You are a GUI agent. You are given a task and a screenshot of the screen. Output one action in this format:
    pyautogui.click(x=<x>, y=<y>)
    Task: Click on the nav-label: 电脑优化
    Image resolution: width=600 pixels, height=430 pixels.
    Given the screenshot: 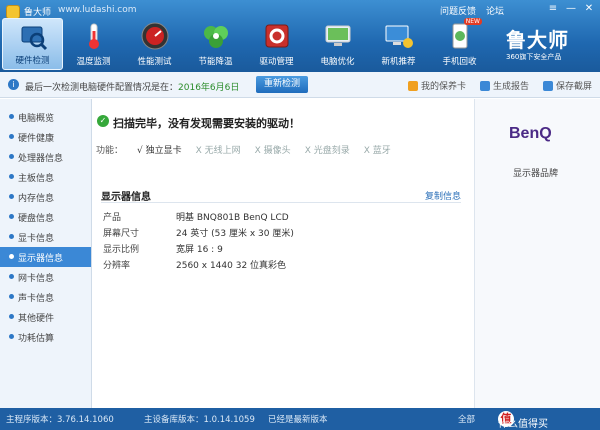 What is the action you would take?
    pyautogui.click(x=337, y=62)
    